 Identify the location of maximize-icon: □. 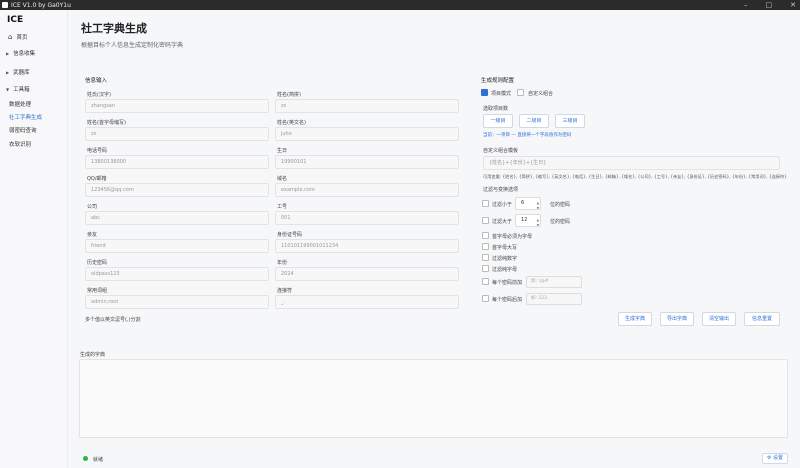
(769, 5).